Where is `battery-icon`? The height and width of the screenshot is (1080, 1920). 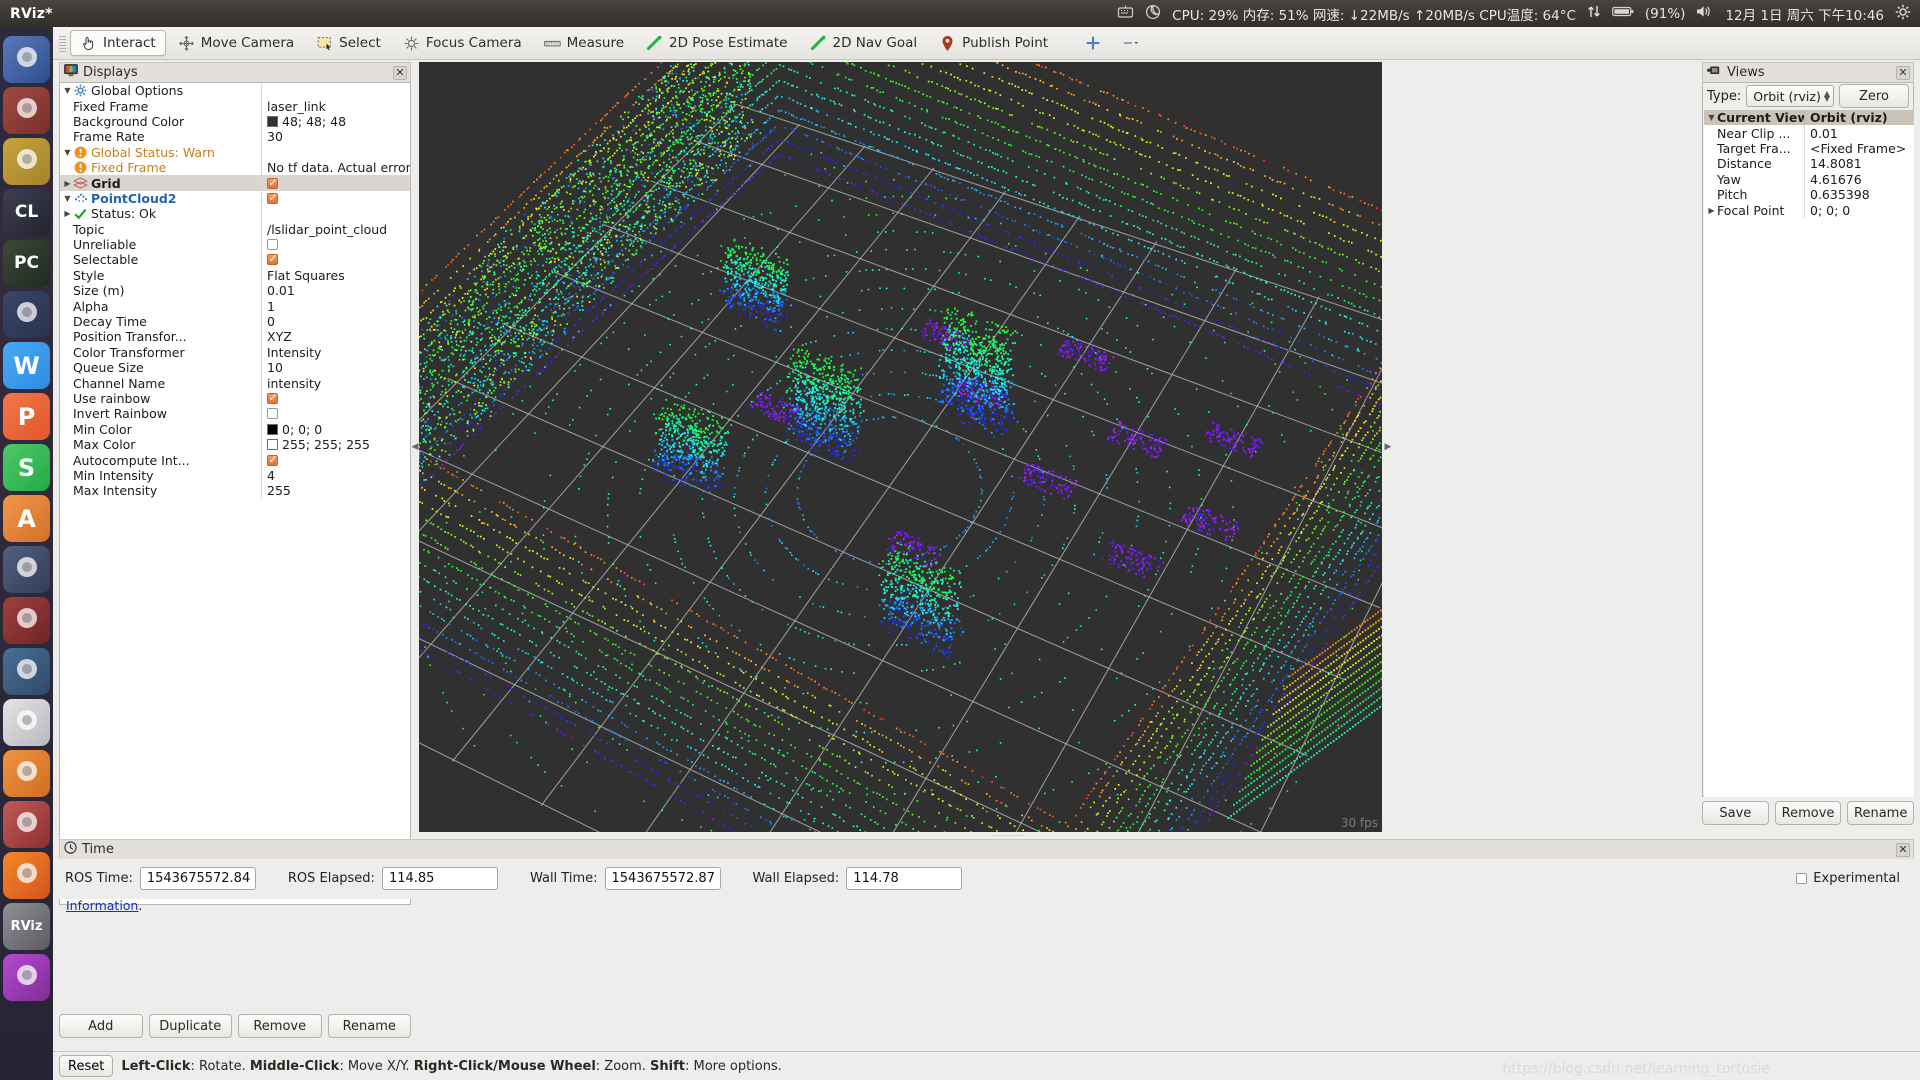
battery-icon is located at coordinates (1623, 13).